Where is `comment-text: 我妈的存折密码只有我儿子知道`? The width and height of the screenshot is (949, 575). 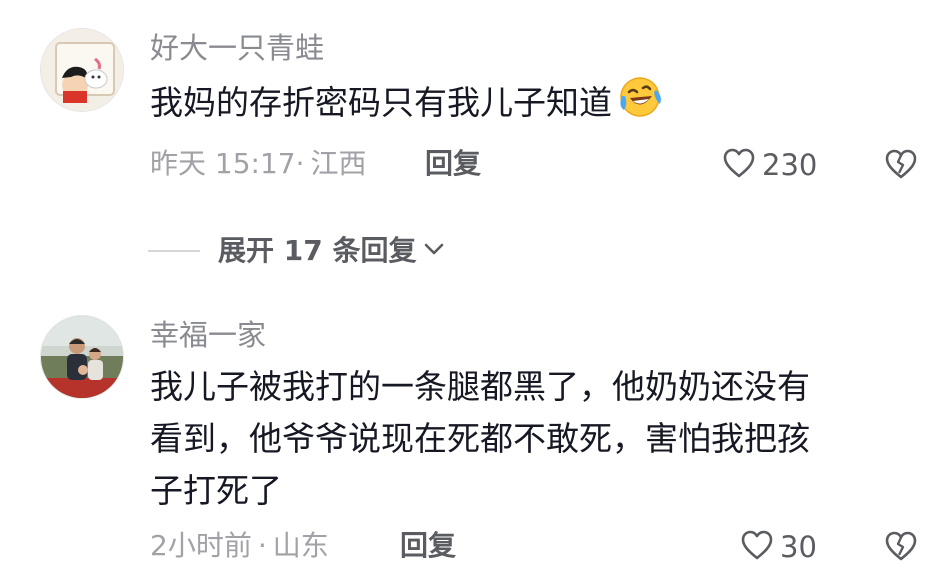 comment-text: 我妈的存折密码只有我儿子知道 is located at coordinates (407, 104).